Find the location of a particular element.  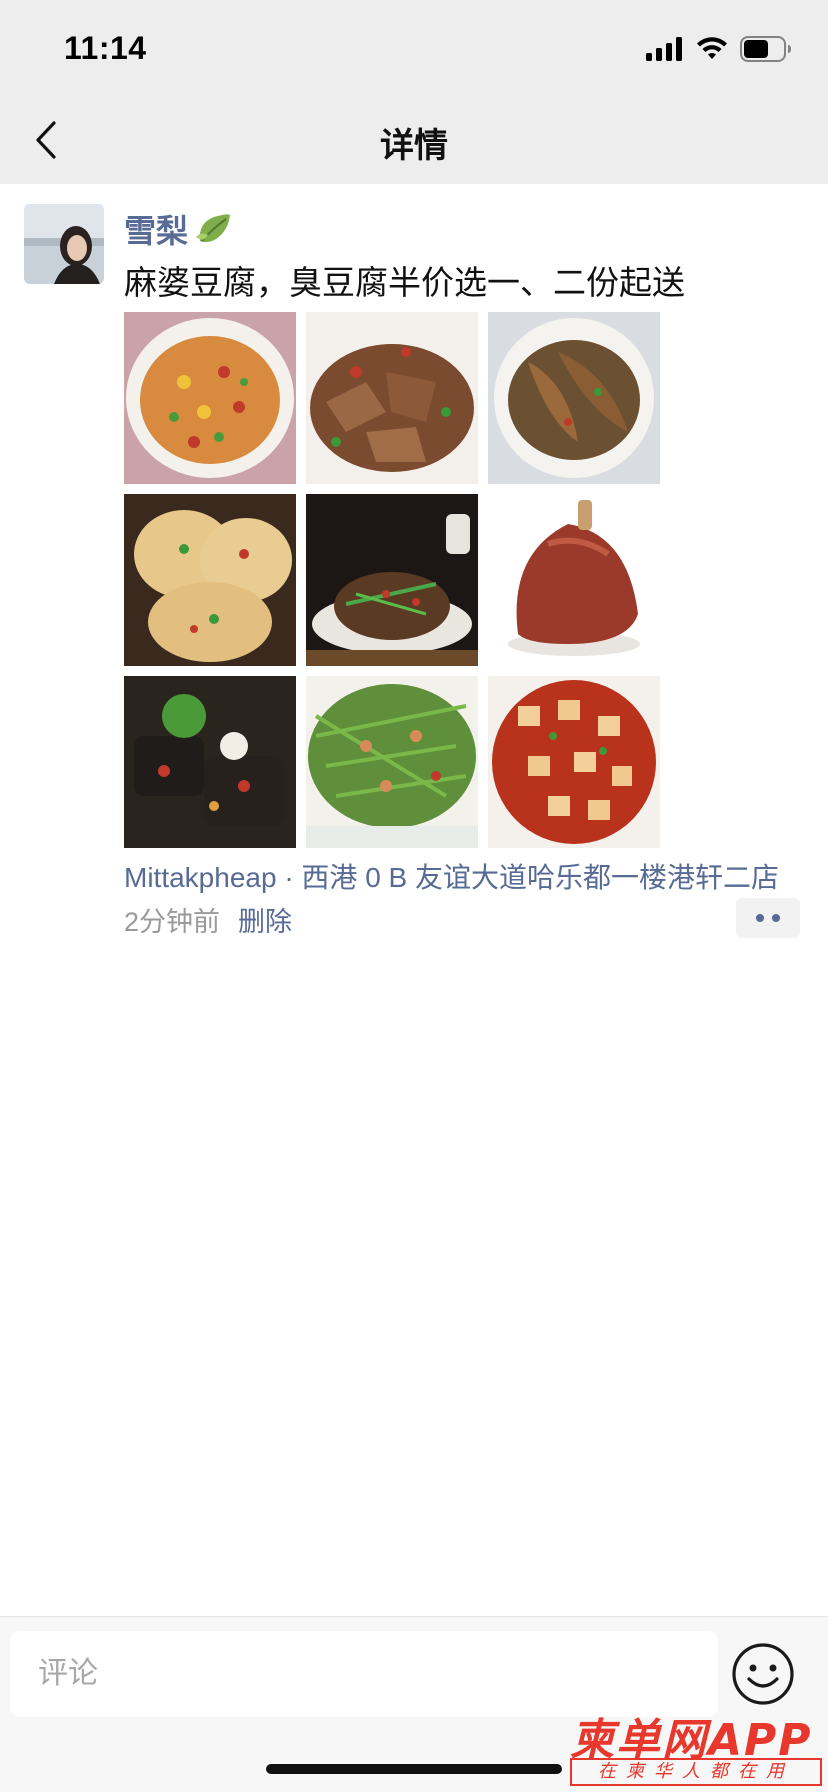

avatar is located at coordinates (64, 244).